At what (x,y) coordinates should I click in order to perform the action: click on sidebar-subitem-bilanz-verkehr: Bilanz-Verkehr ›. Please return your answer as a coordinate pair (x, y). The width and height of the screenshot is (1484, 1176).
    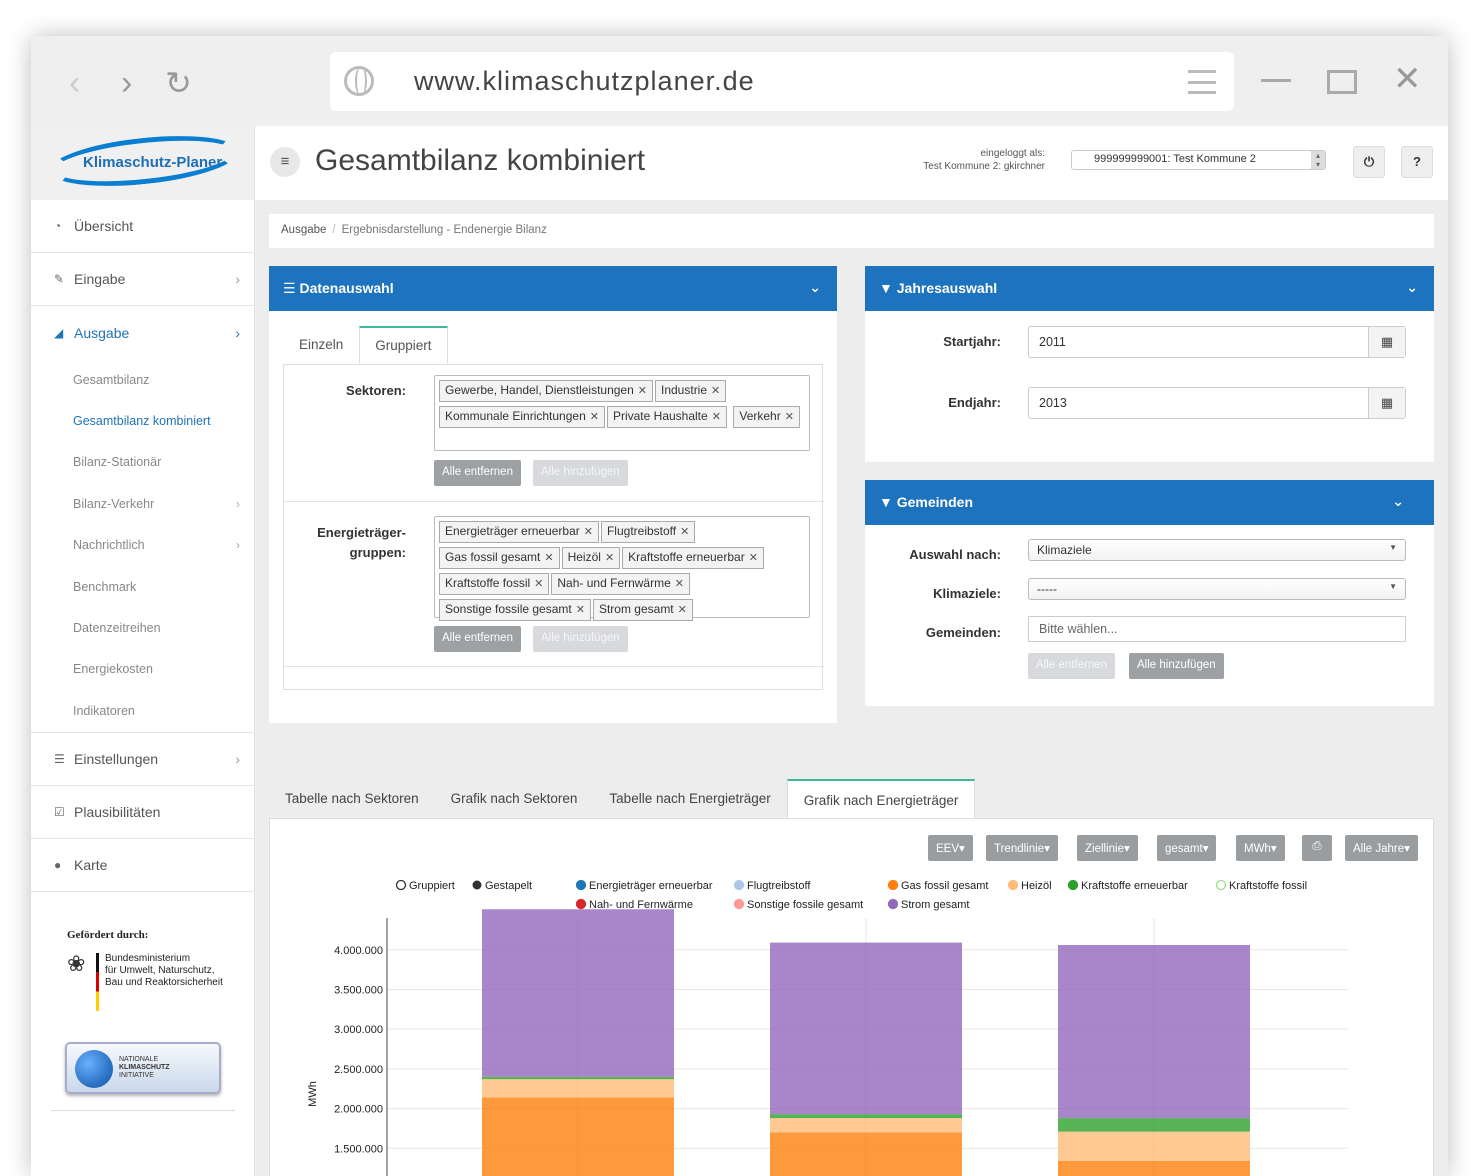
    Looking at the image, I should click on (142, 503).